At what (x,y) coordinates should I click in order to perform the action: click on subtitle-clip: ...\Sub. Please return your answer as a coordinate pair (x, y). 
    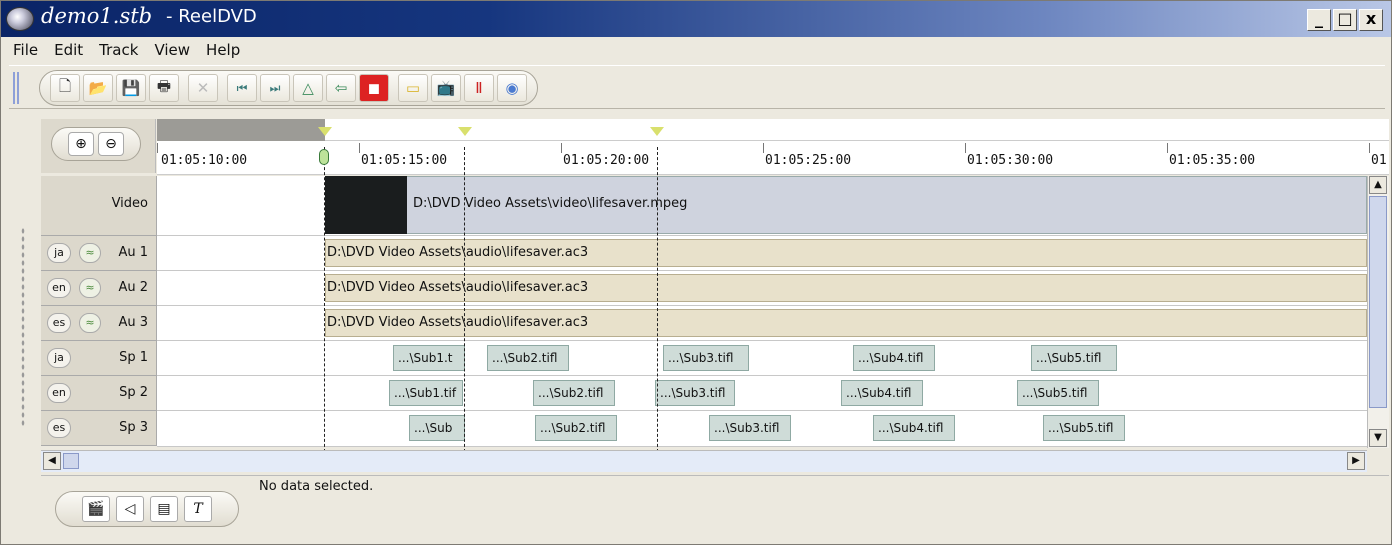
    Looking at the image, I should click on (437, 428).